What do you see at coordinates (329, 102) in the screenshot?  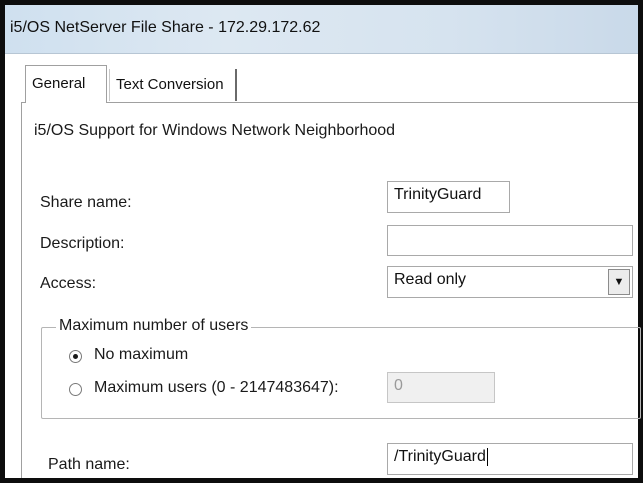 I see `tab-strip-divider` at bounding box center [329, 102].